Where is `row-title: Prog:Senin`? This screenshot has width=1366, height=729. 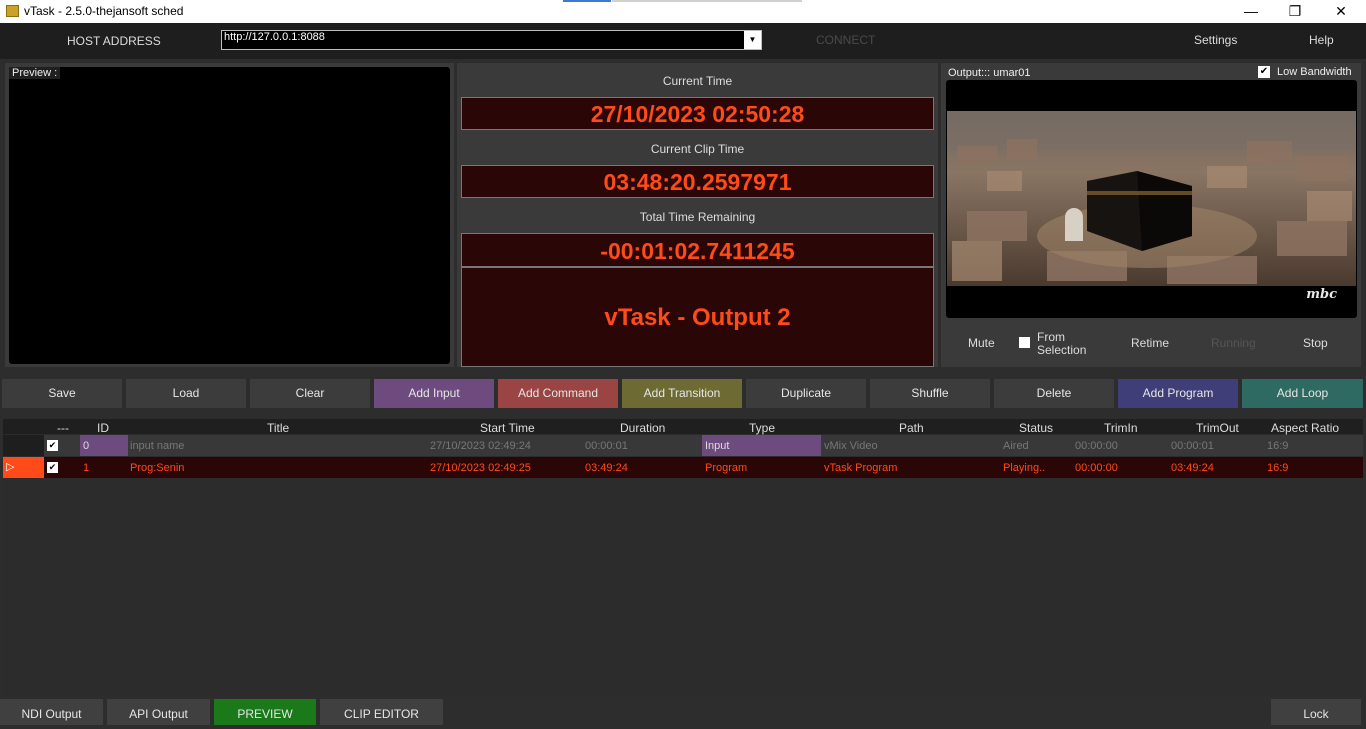
row-title: Prog:Senin is located at coordinates (157, 468).